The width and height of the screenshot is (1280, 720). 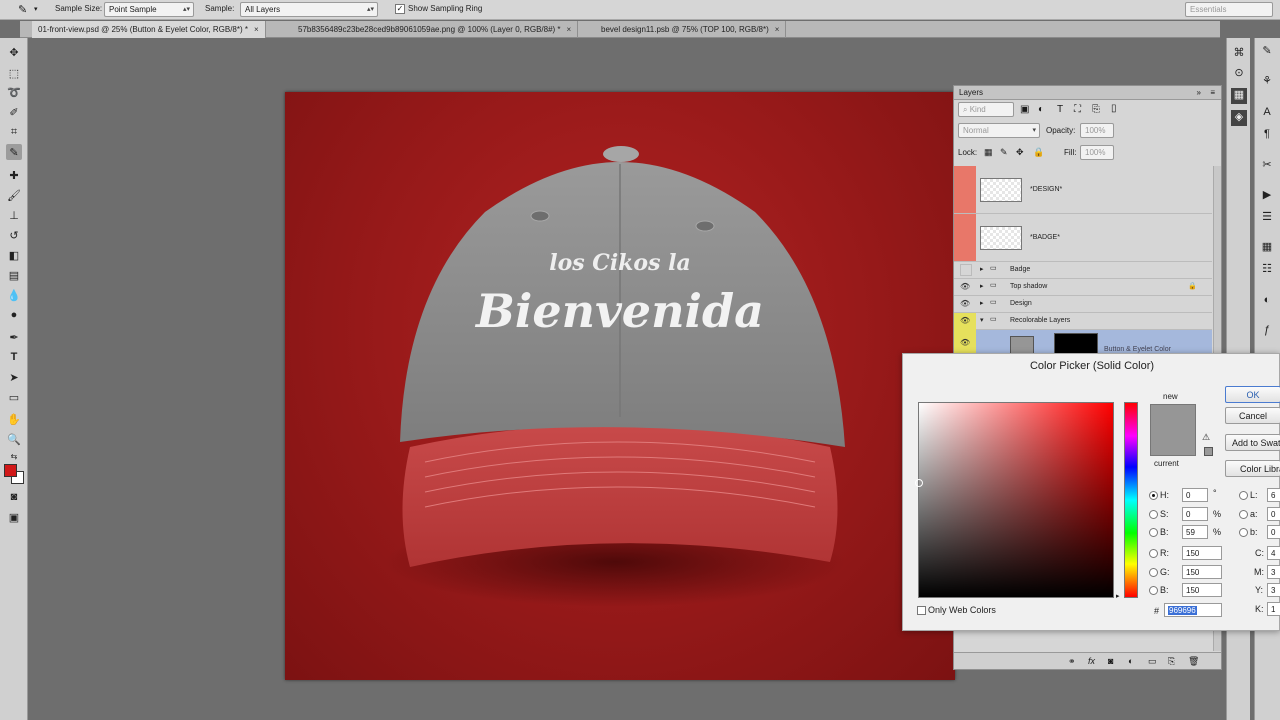 What do you see at coordinates (14, 112) in the screenshot?
I see `quick-select-tool-icon: ✐` at bounding box center [14, 112].